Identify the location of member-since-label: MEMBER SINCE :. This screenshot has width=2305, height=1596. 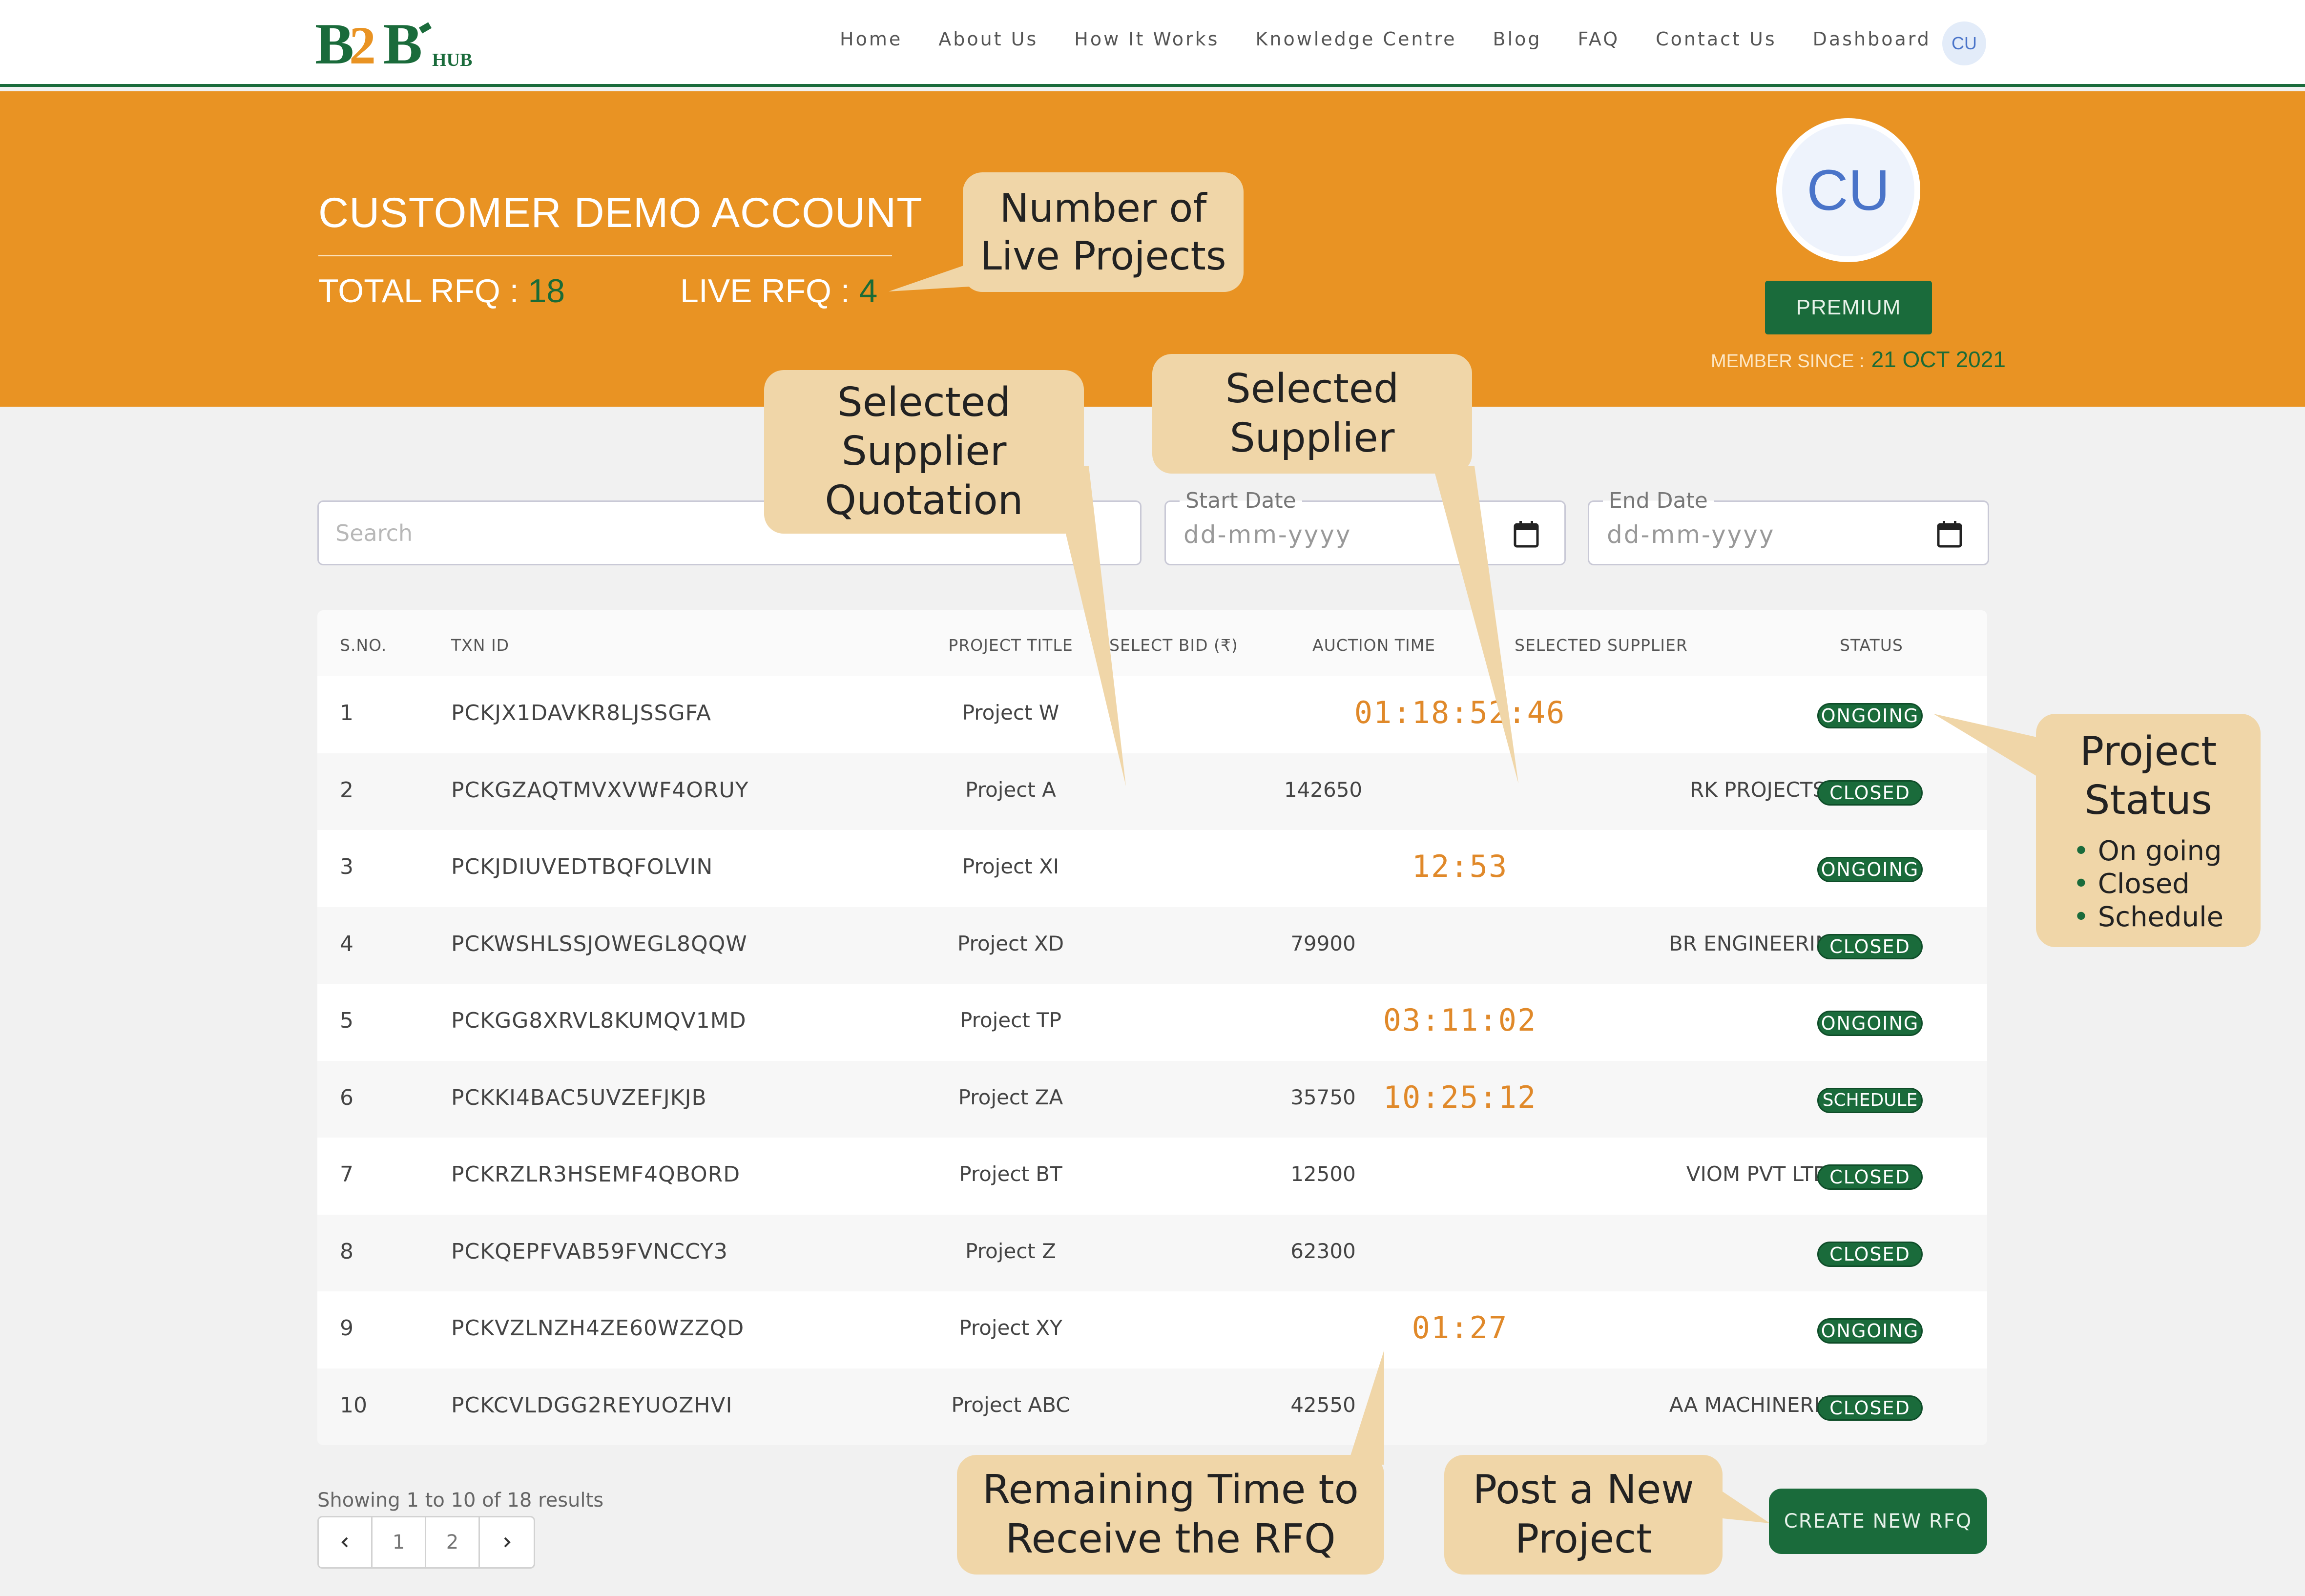
(1788, 362).